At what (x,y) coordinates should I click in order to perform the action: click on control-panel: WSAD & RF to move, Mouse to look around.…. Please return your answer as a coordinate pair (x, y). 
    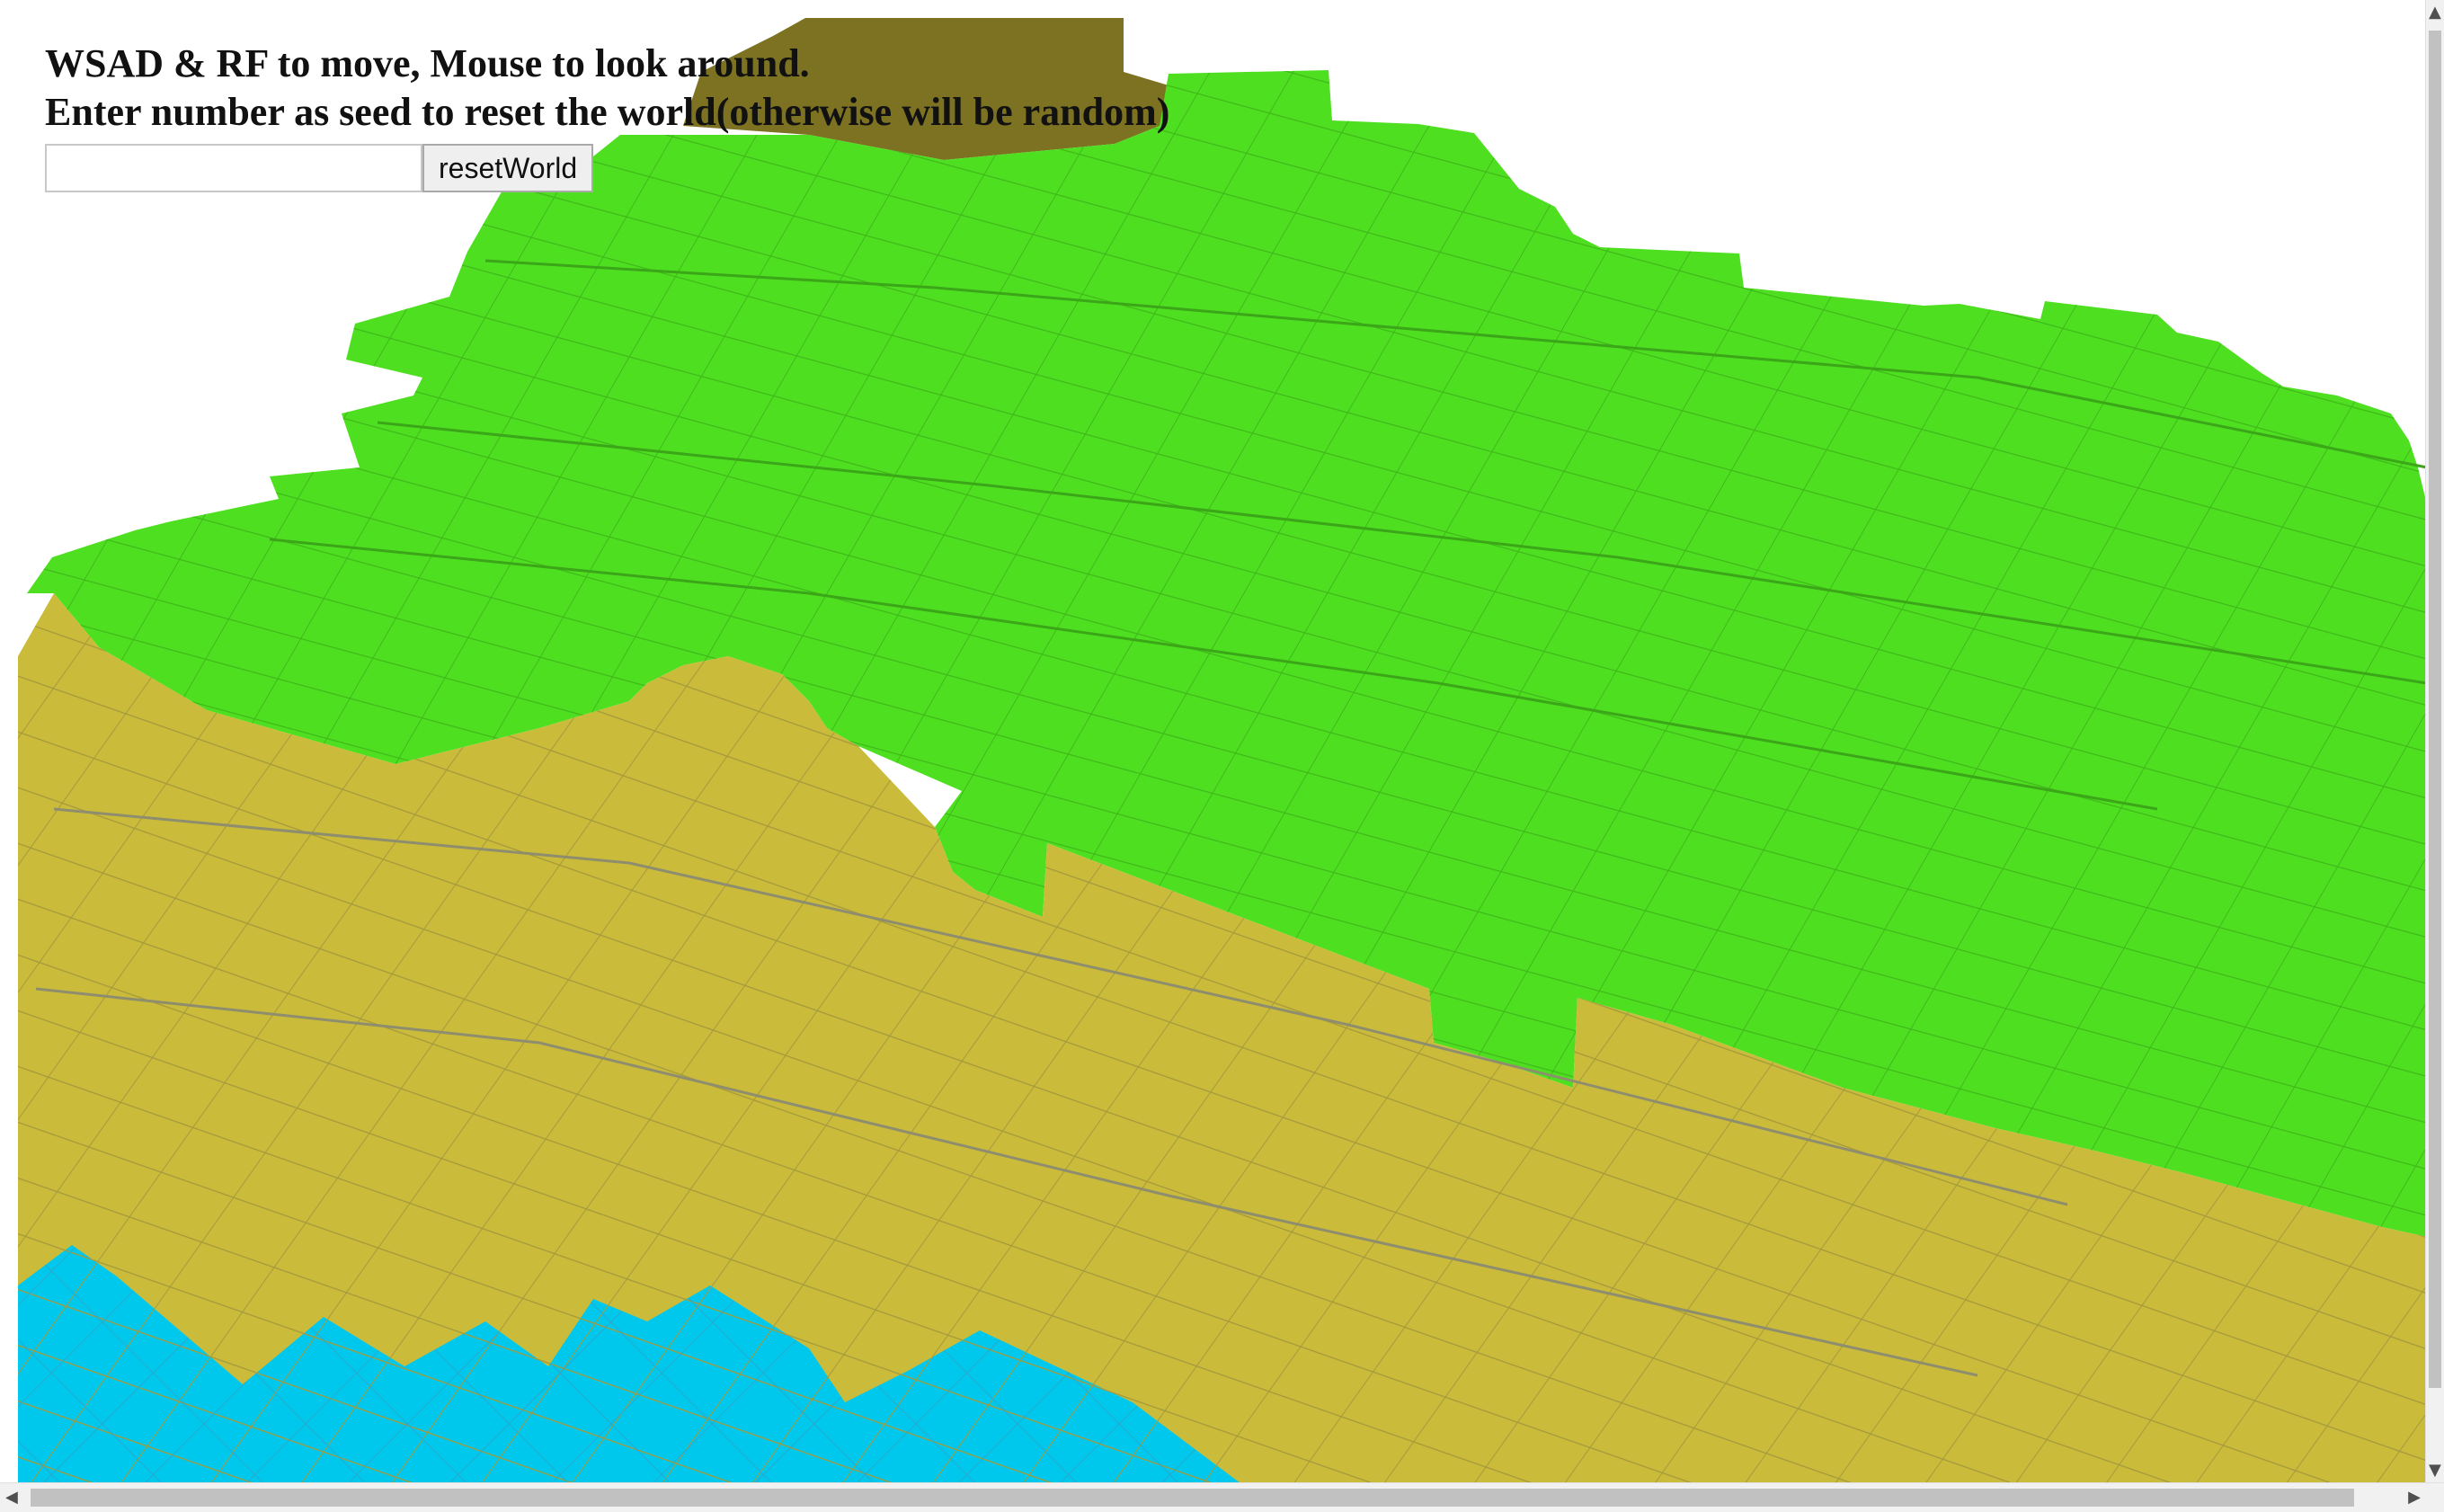
    Looking at the image, I should click on (607, 116).